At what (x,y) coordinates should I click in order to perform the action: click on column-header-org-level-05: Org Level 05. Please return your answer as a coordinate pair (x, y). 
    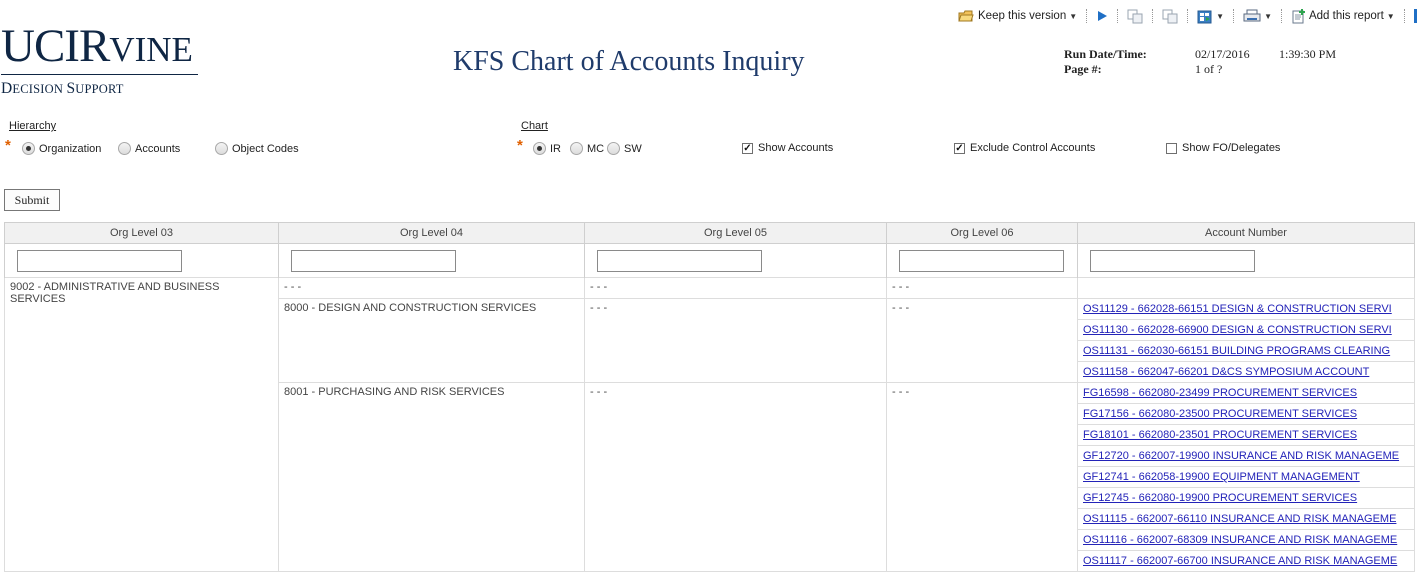
    Looking at the image, I should click on (735, 233).